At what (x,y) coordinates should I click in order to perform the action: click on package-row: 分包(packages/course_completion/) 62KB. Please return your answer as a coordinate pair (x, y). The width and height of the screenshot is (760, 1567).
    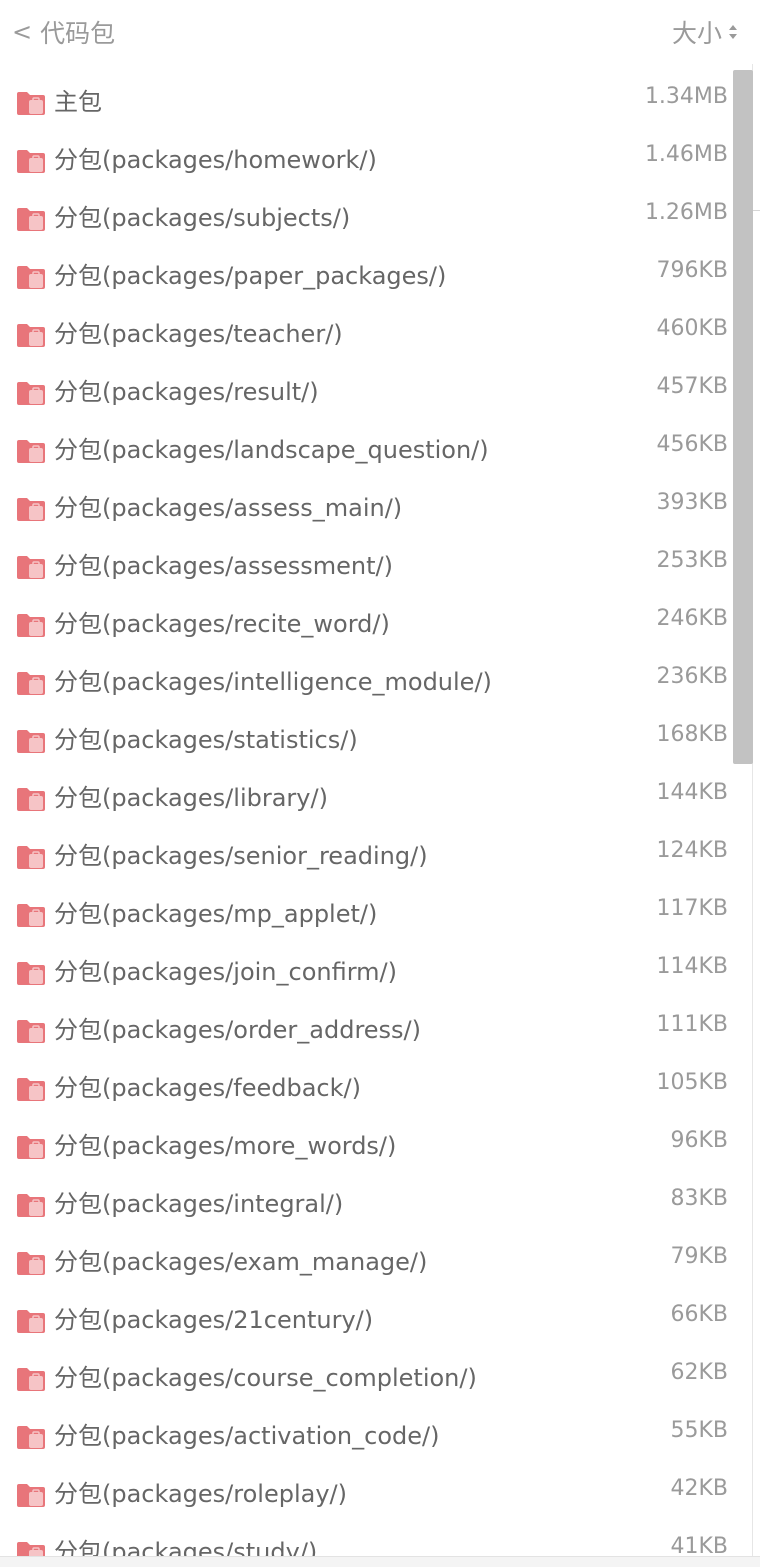
    Looking at the image, I should click on (370, 1375).